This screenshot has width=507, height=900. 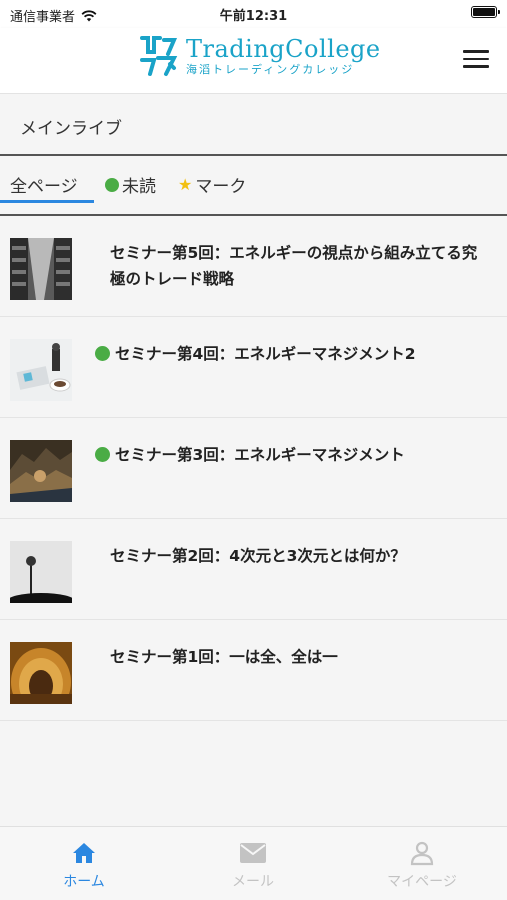 What do you see at coordinates (485, 12) in the screenshot?
I see `battery-icon` at bounding box center [485, 12].